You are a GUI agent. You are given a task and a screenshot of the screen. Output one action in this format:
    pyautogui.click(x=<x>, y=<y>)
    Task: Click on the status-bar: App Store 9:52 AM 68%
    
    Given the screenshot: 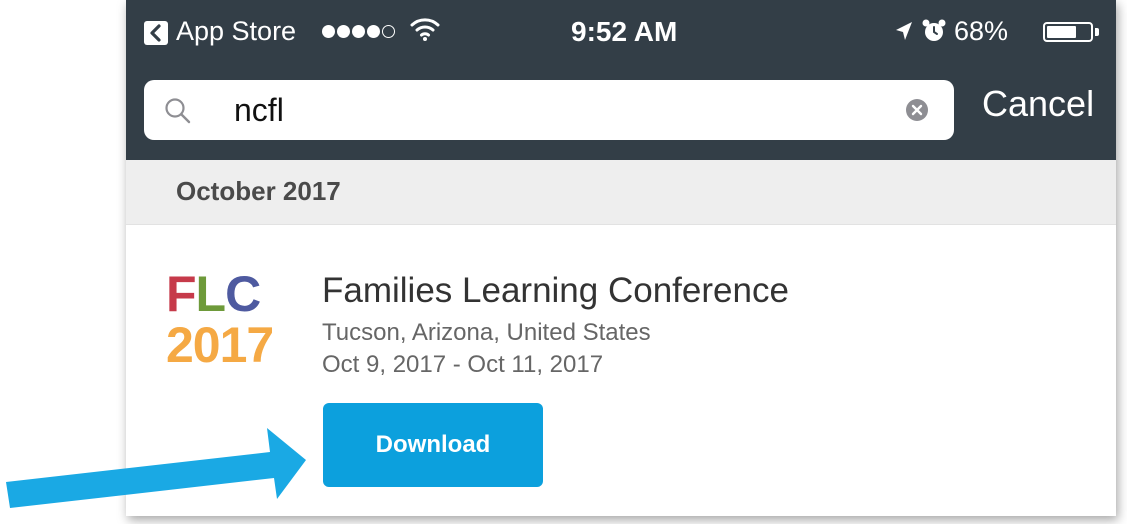 What is the action you would take?
    pyautogui.click(x=621, y=34)
    